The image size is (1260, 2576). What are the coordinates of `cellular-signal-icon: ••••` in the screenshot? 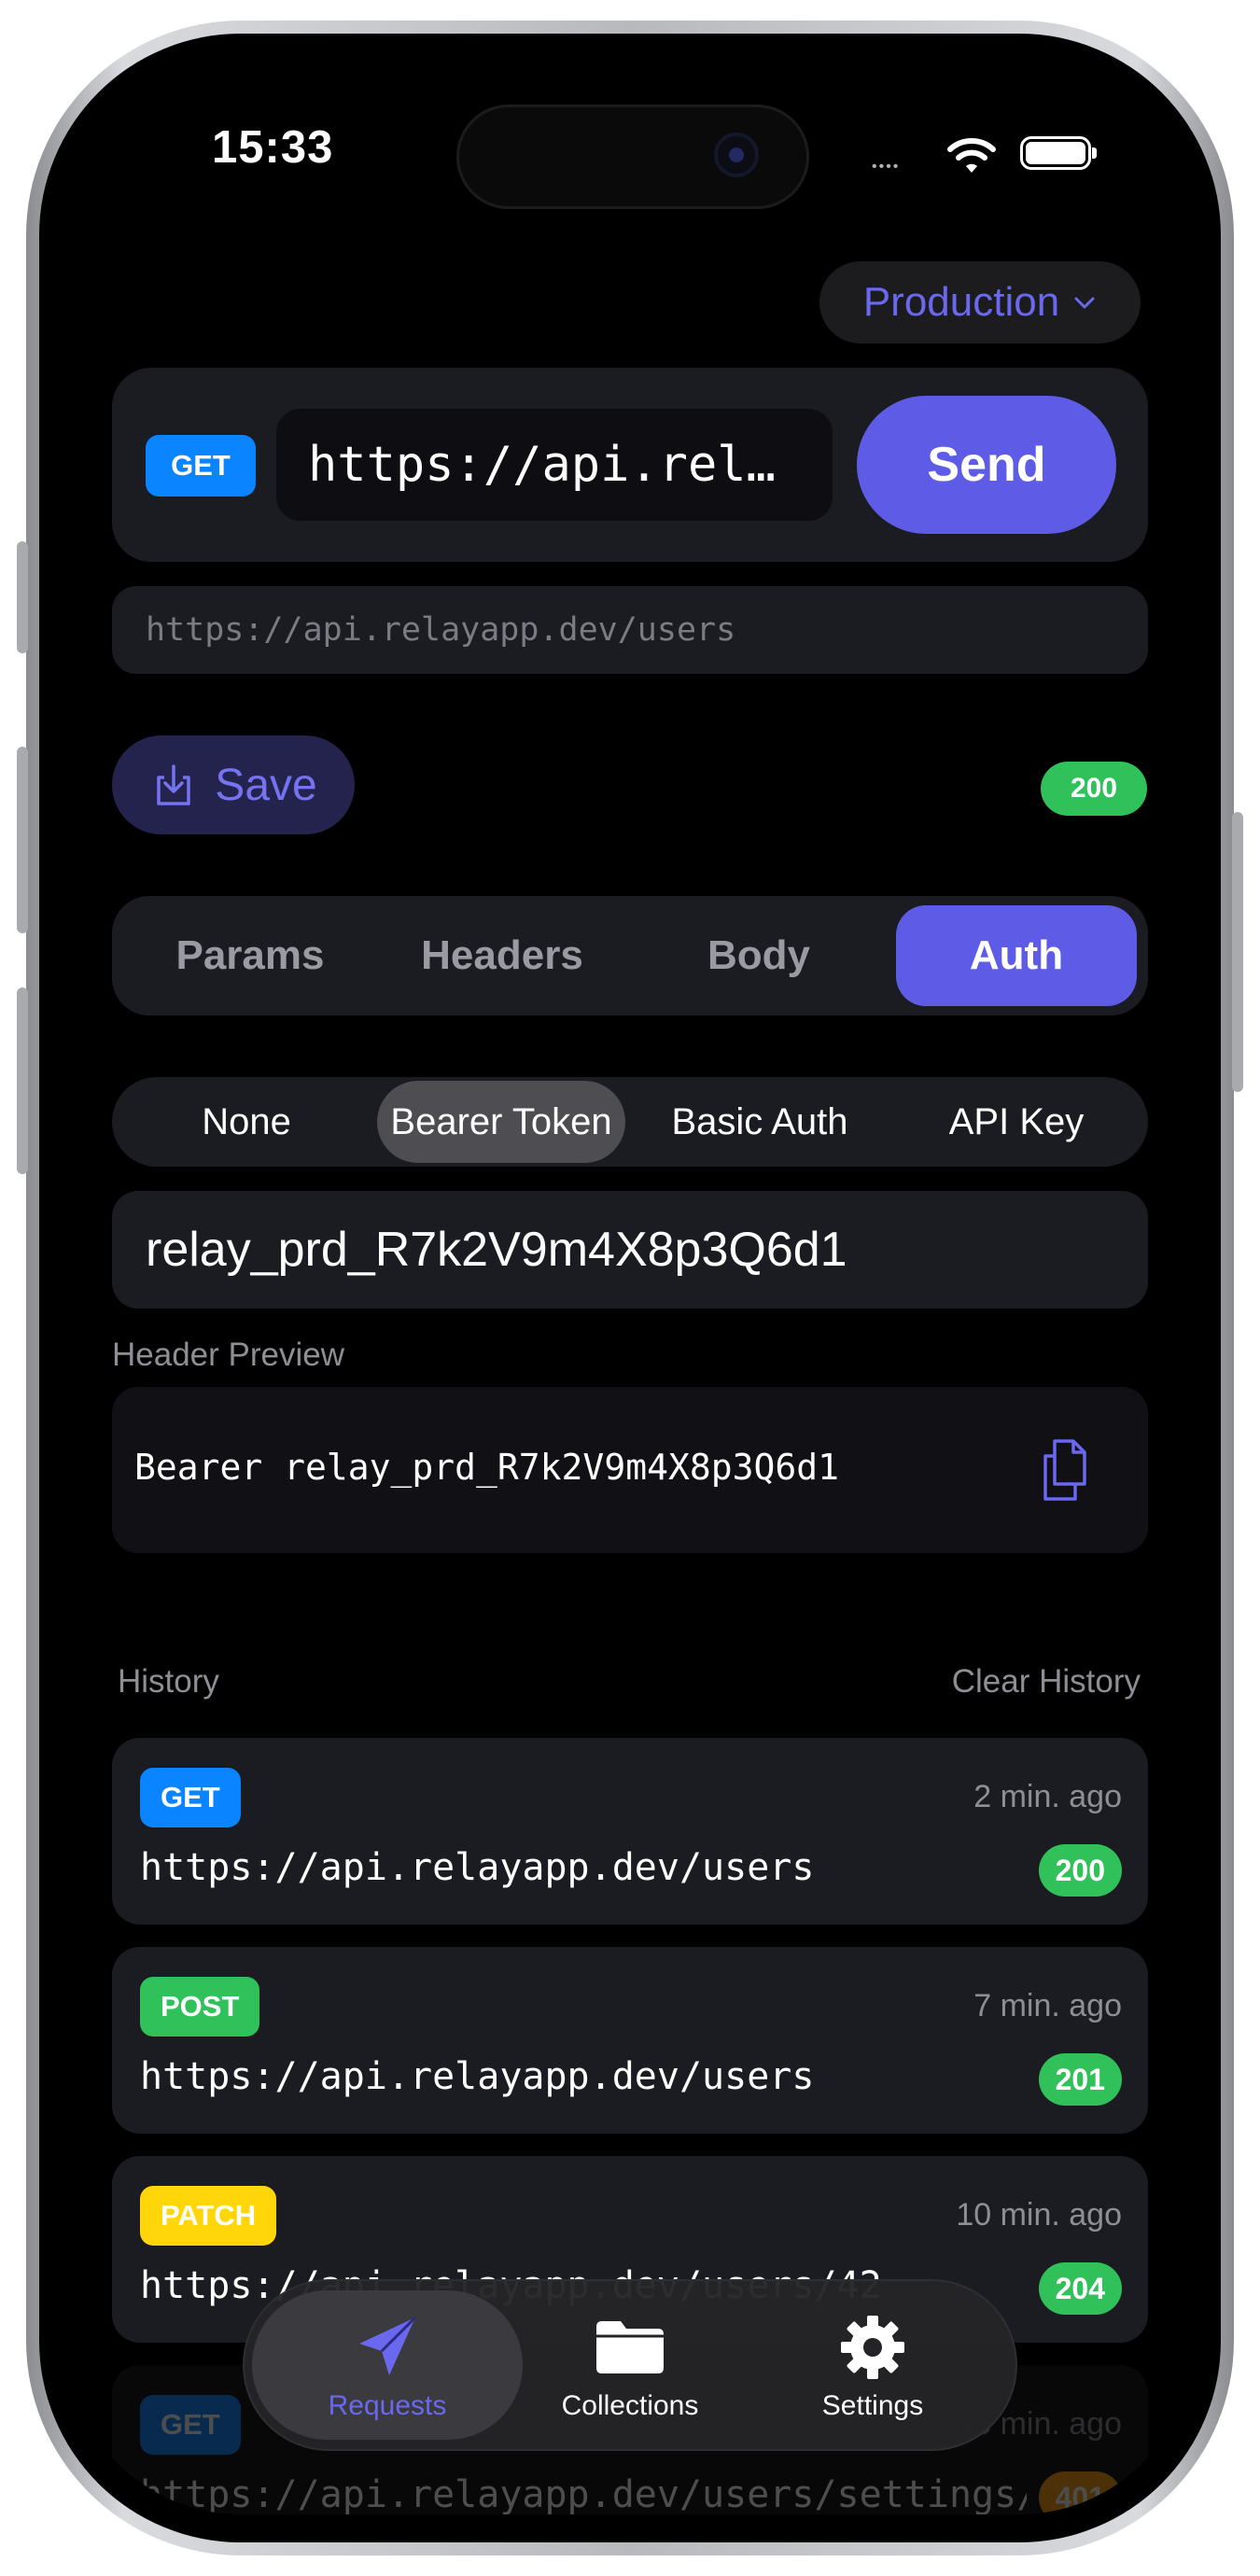 It's located at (886, 167).